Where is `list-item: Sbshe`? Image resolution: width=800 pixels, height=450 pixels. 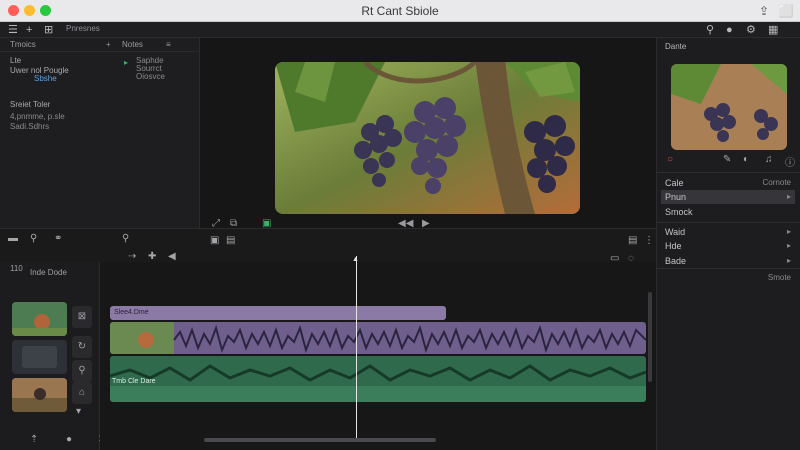
list-item: Sbshe is located at coordinates (45, 78).